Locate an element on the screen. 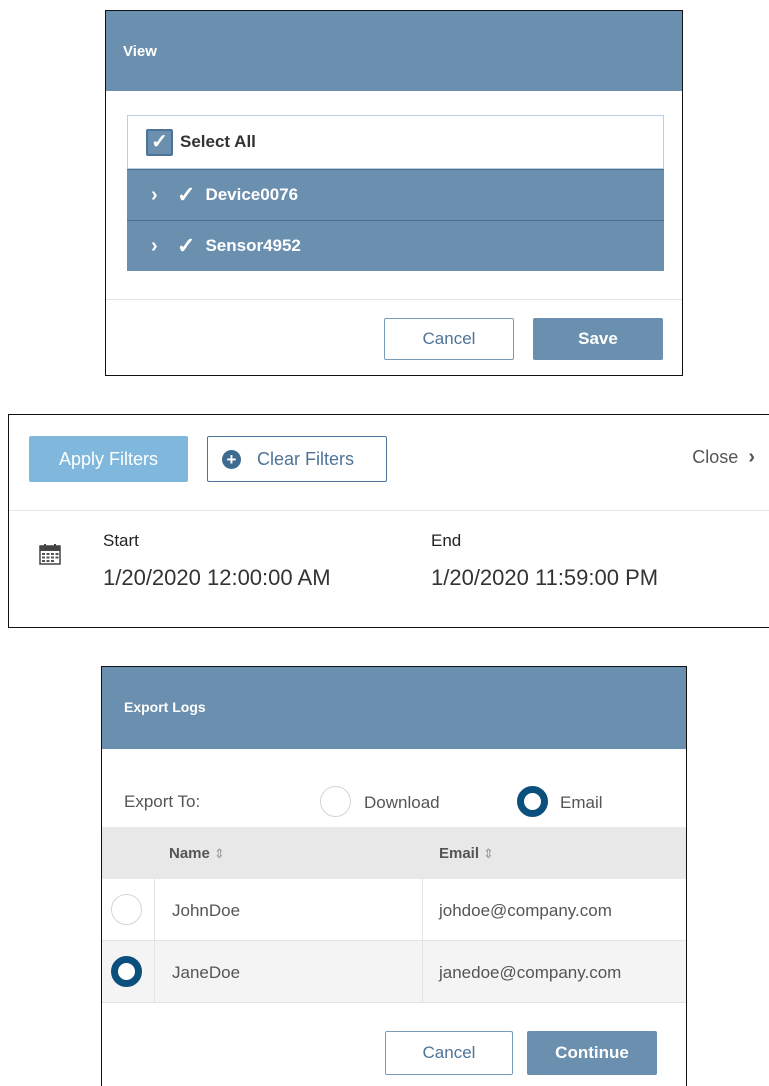 This screenshot has width=769, height=1086. row-name: JaneDoe is located at coordinates (206, 972).